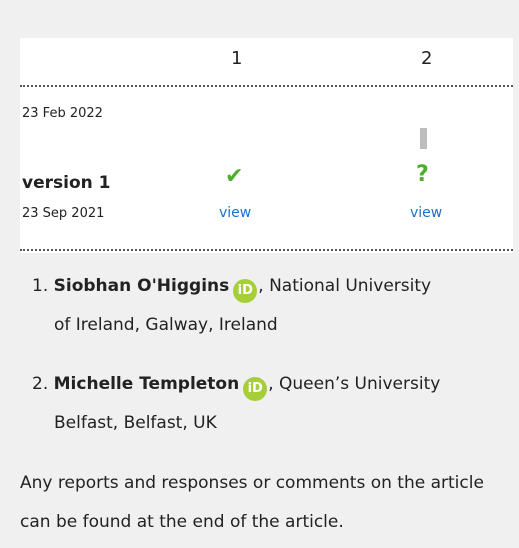 Image resolution: width=519 pixels, height=548 pixels. What do you see at coordinates (237, 58) in the screenshot?
I see `reviewer-column-header-1: 1` at bounding box center [237, 58].